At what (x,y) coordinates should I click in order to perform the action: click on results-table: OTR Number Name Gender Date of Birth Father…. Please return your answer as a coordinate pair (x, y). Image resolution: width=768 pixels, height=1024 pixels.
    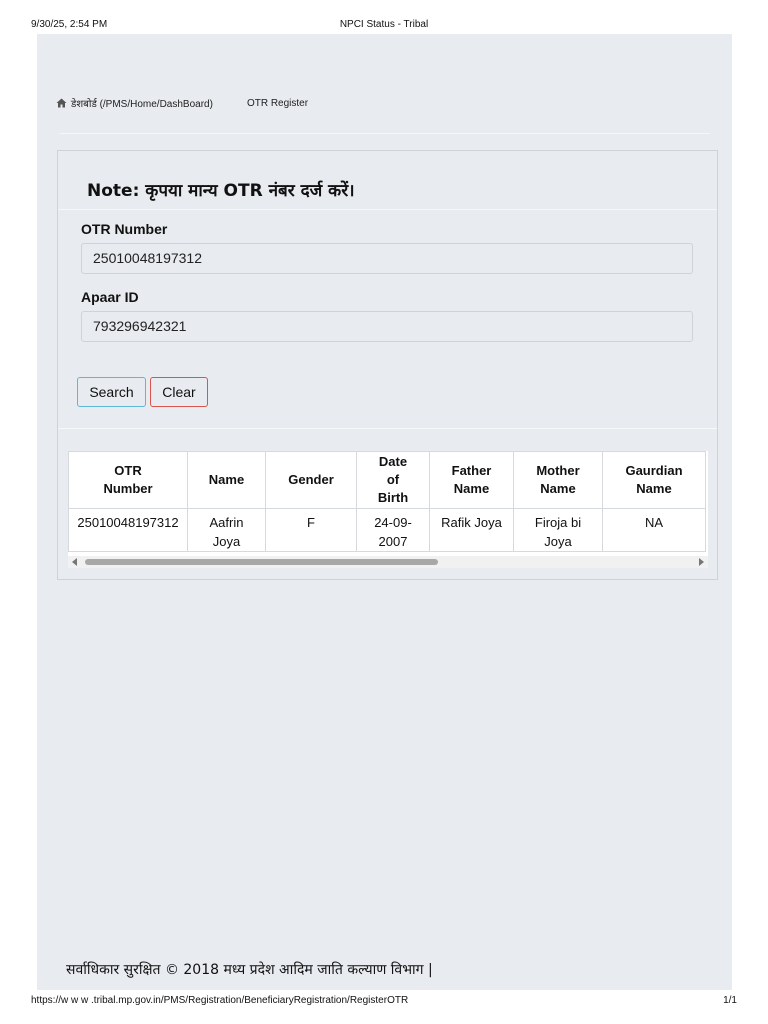
    Looking at the image, I should click on (387, 501).